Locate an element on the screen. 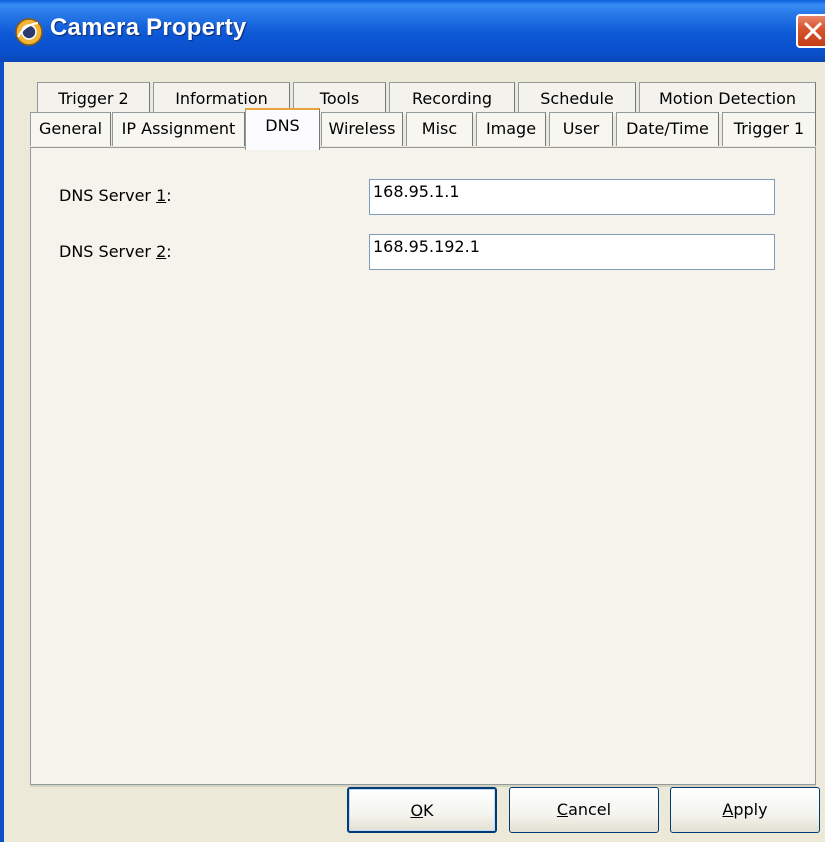 The height and width of the screenshot is (842, 825). cancel-button: Cancel is located at coordinates (584, 810).